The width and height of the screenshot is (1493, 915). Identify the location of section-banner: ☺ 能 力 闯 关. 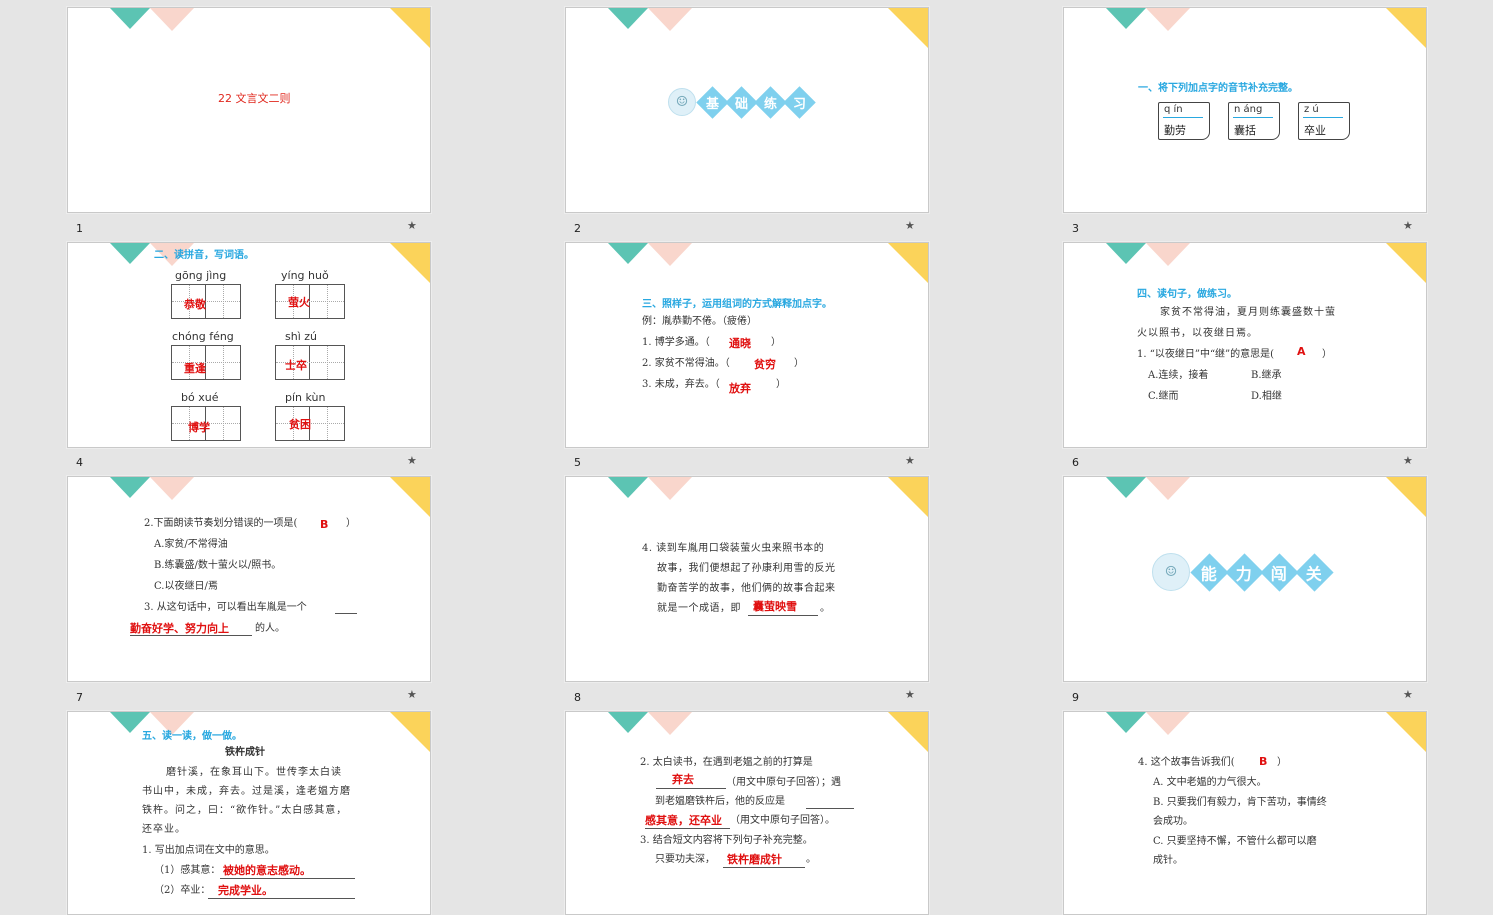
(1243, 572).